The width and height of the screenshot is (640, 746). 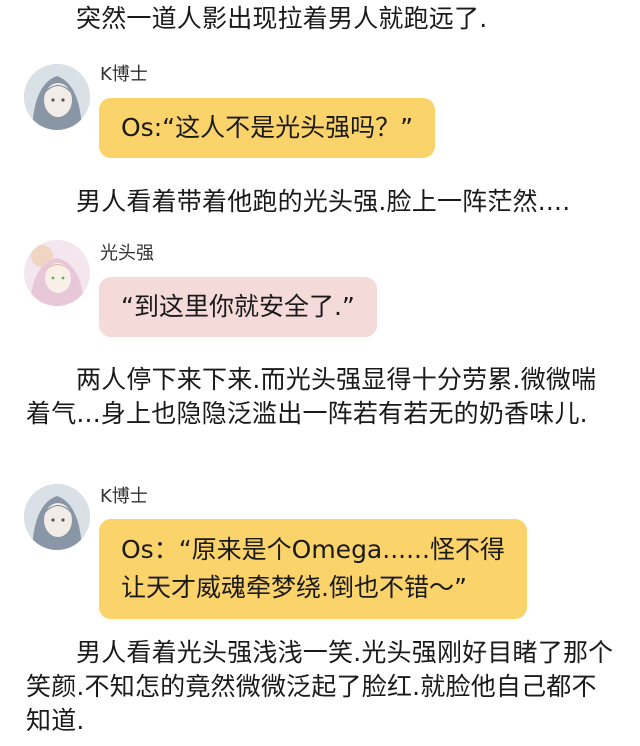 What do you see at coordinates (238, 307) in the screenshot?
I see `chat-bubble: “到这里你就安全了.”` at bounding box center [238, 307].